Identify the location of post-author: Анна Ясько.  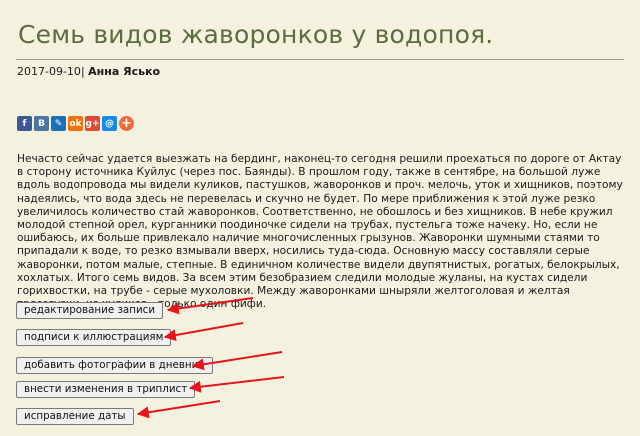
(124, 71).